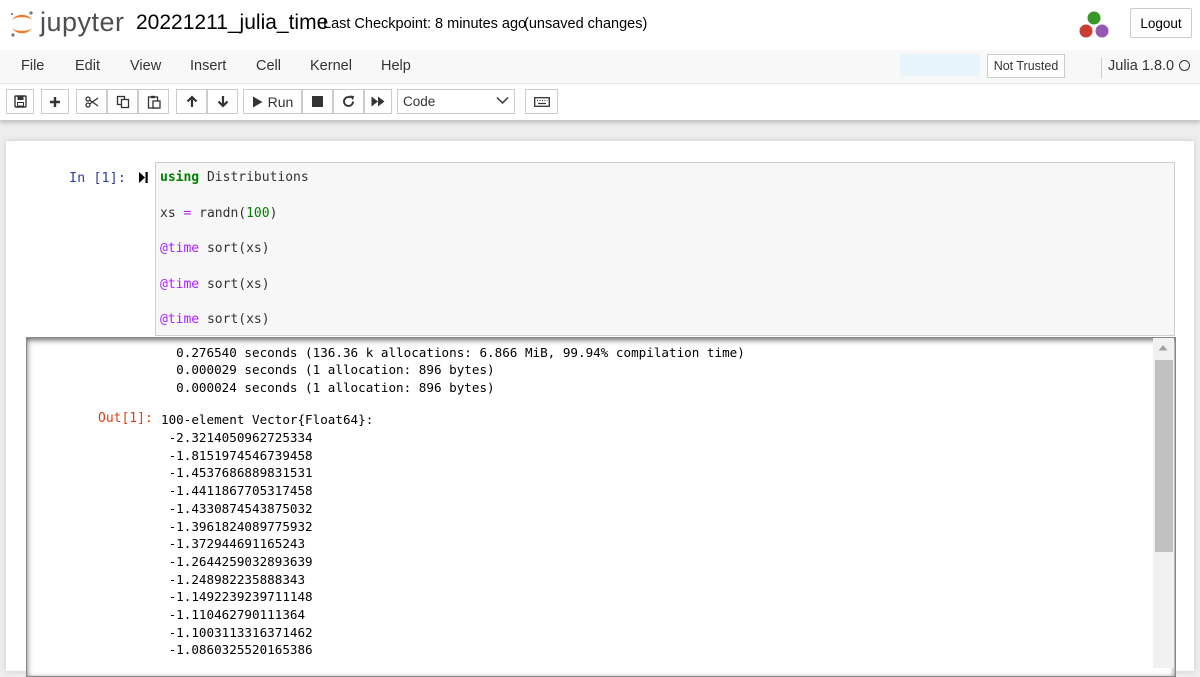 The height and width of the screenshot is (677, 1200). I want to click on menu-kernel: Kernel, so click(331, 66).